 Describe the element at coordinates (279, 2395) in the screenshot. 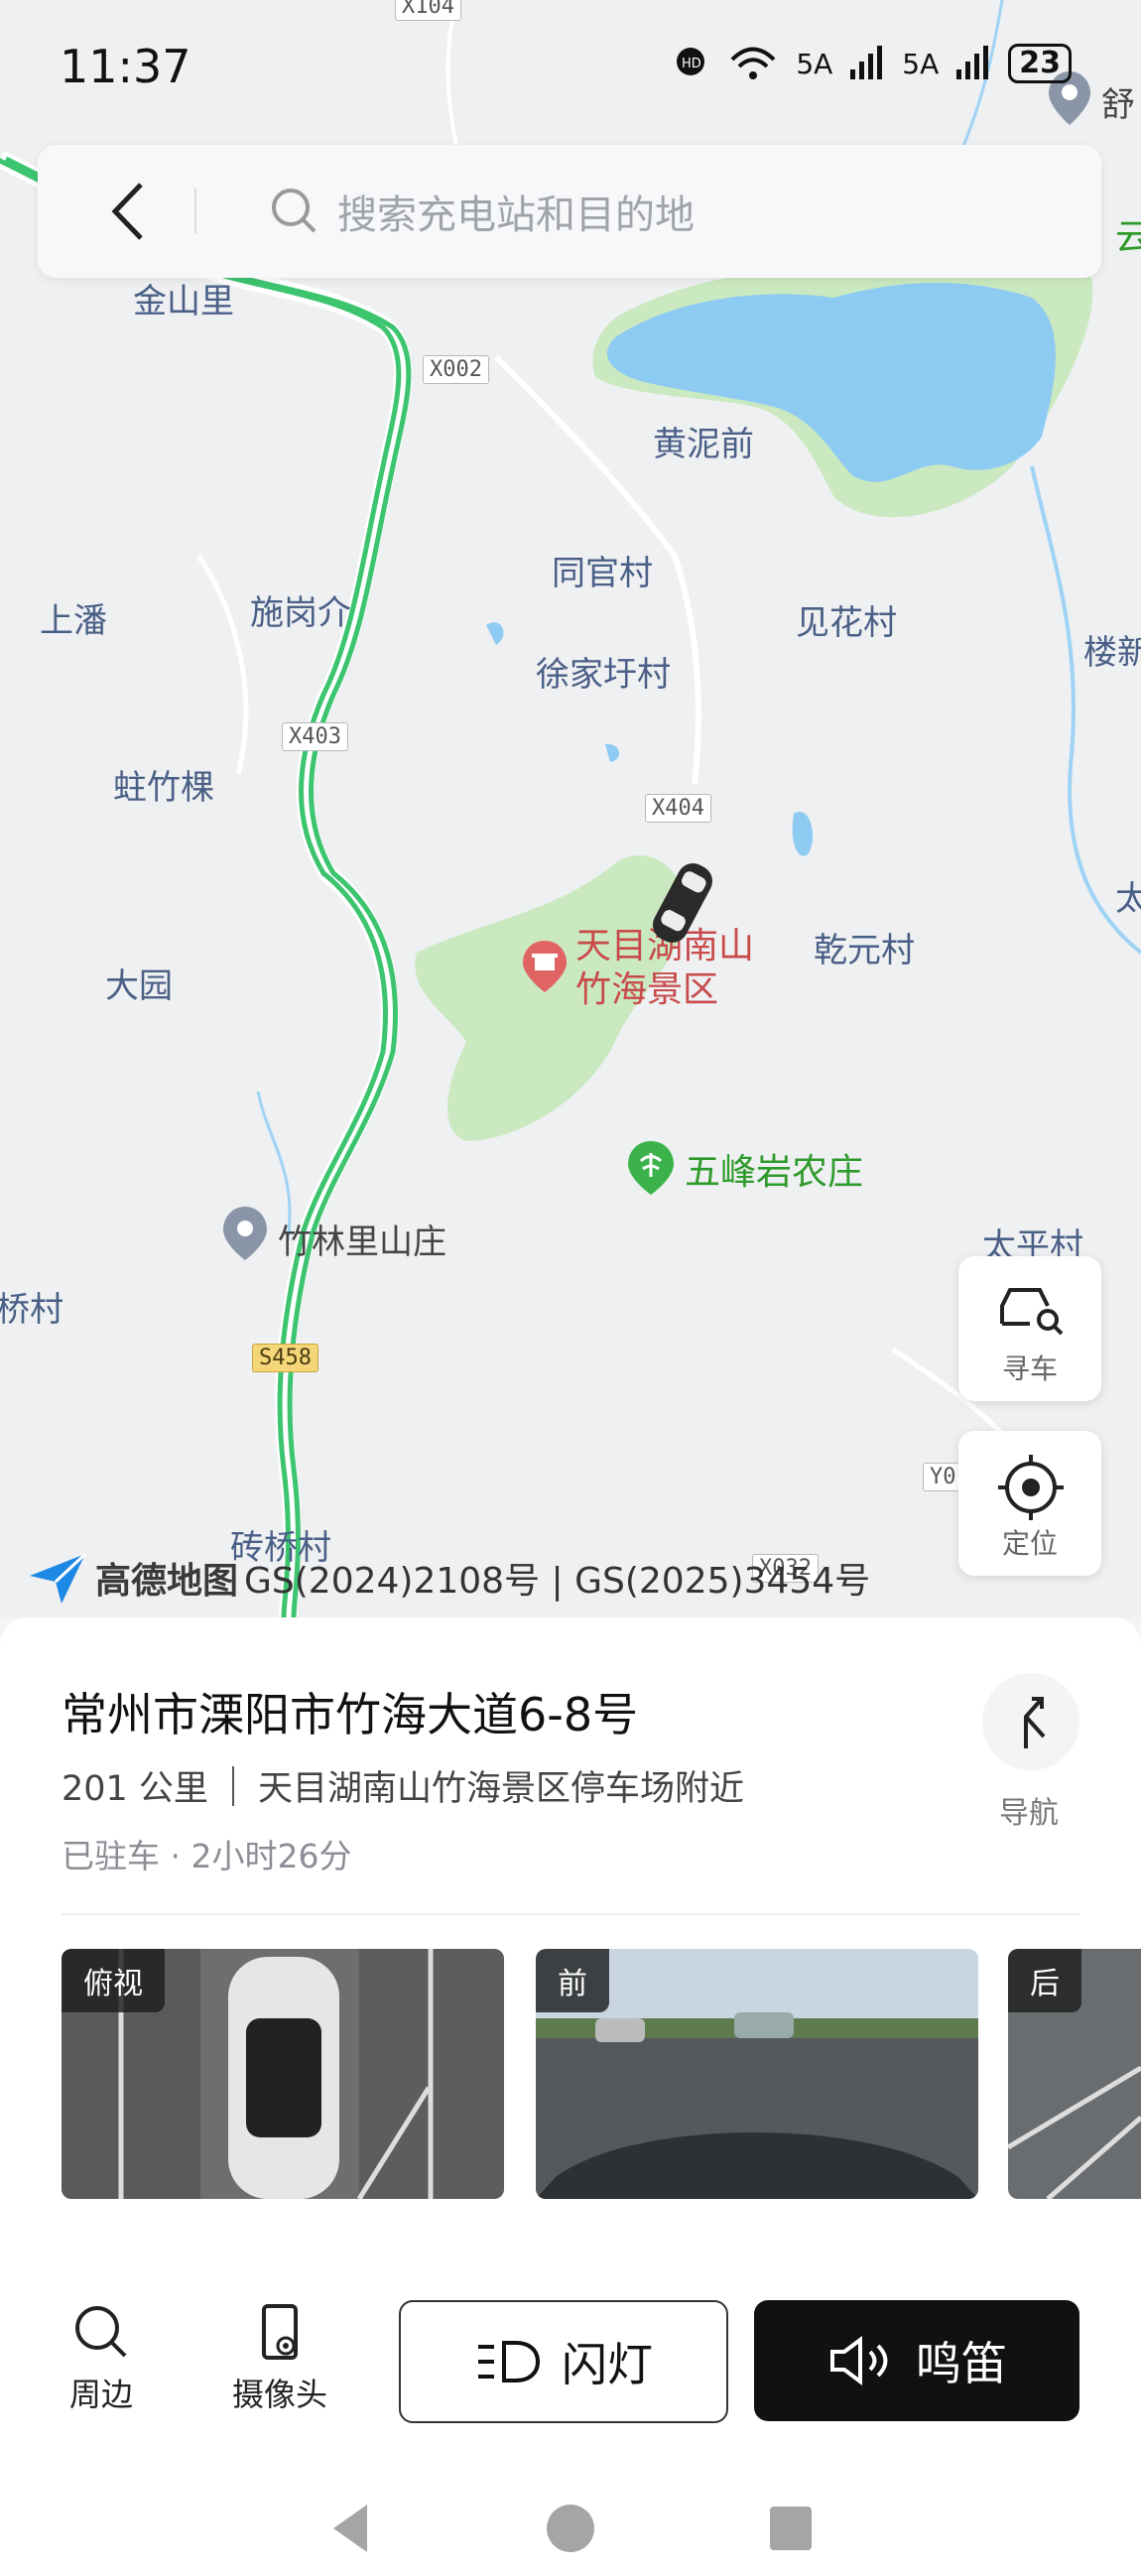

I see `camera-label: 摄像头` at that location.